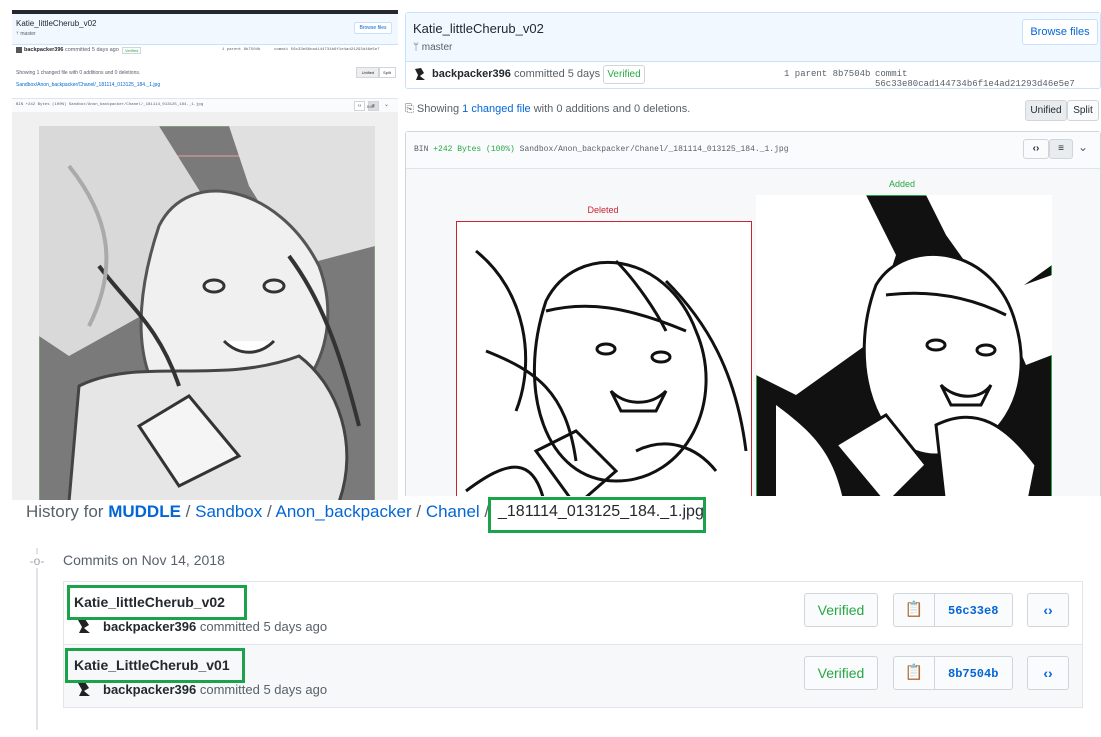  Describe the element at coordinates (65, 511) in the screenshot. I see `history-prefix: History for` at that location.